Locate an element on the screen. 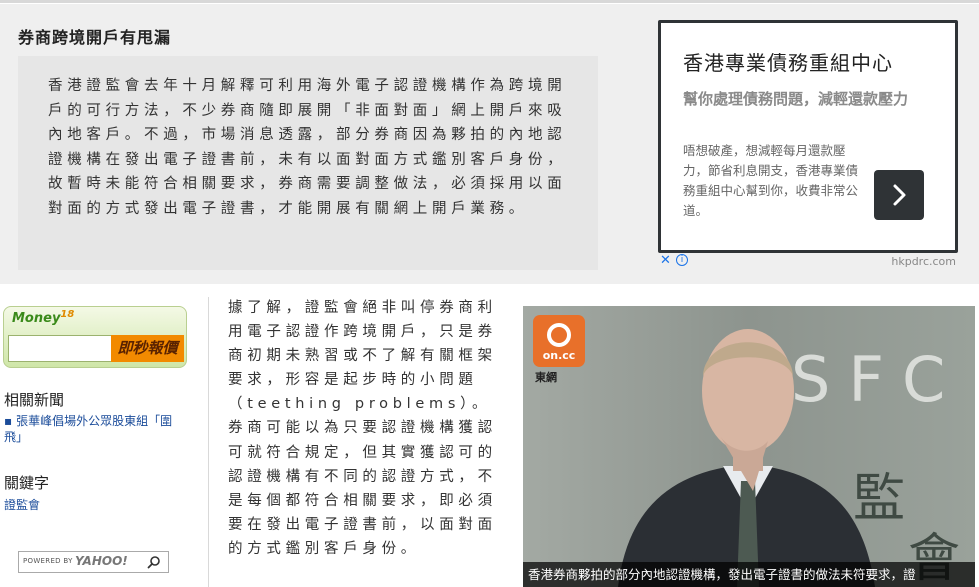  money18-logo: Money18 is located at coordinates (43, 317).